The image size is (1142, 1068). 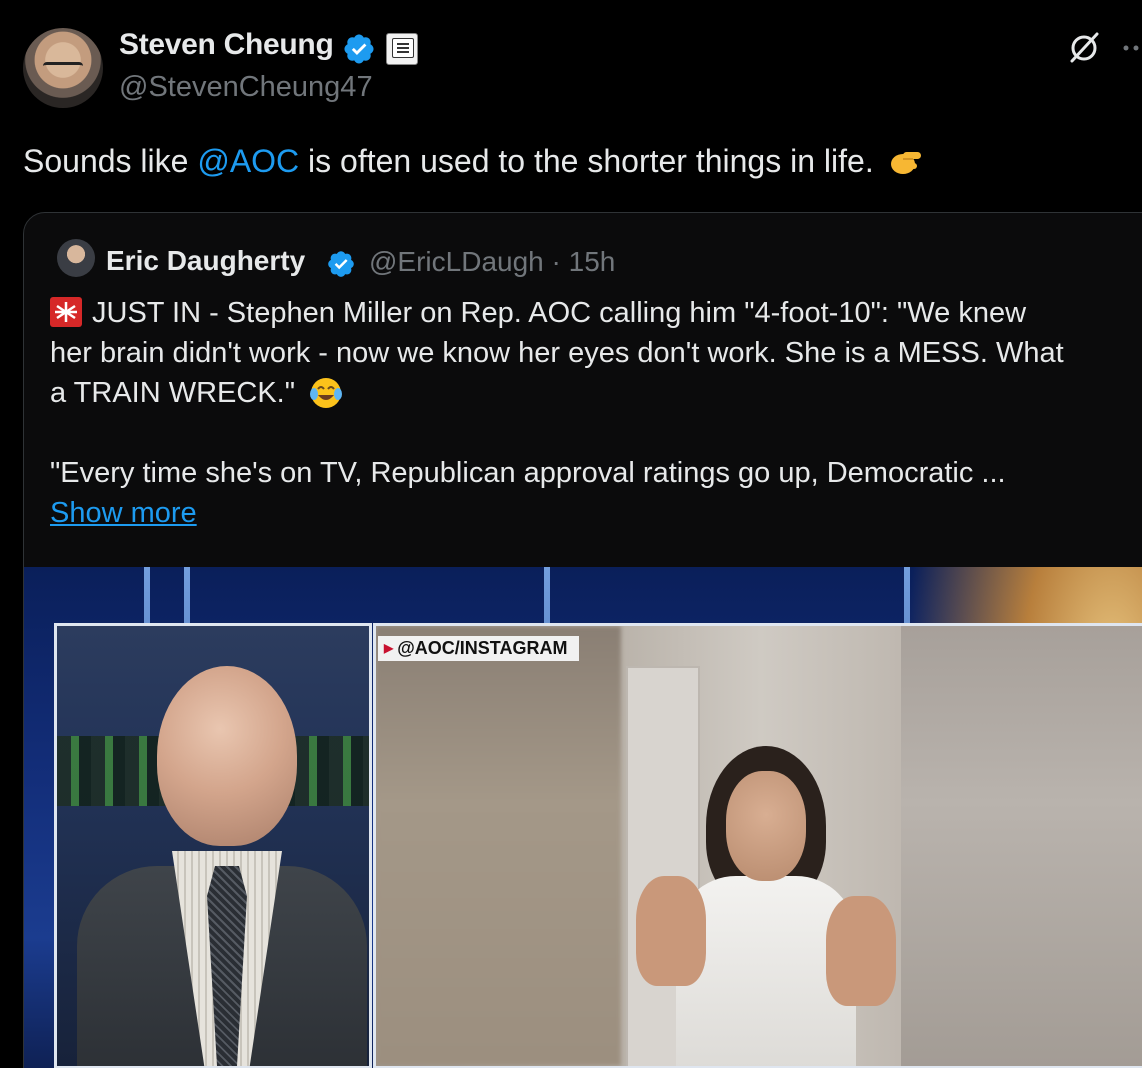 I want to click on author-name: Steven Cheung, so click(x=226, y=45).